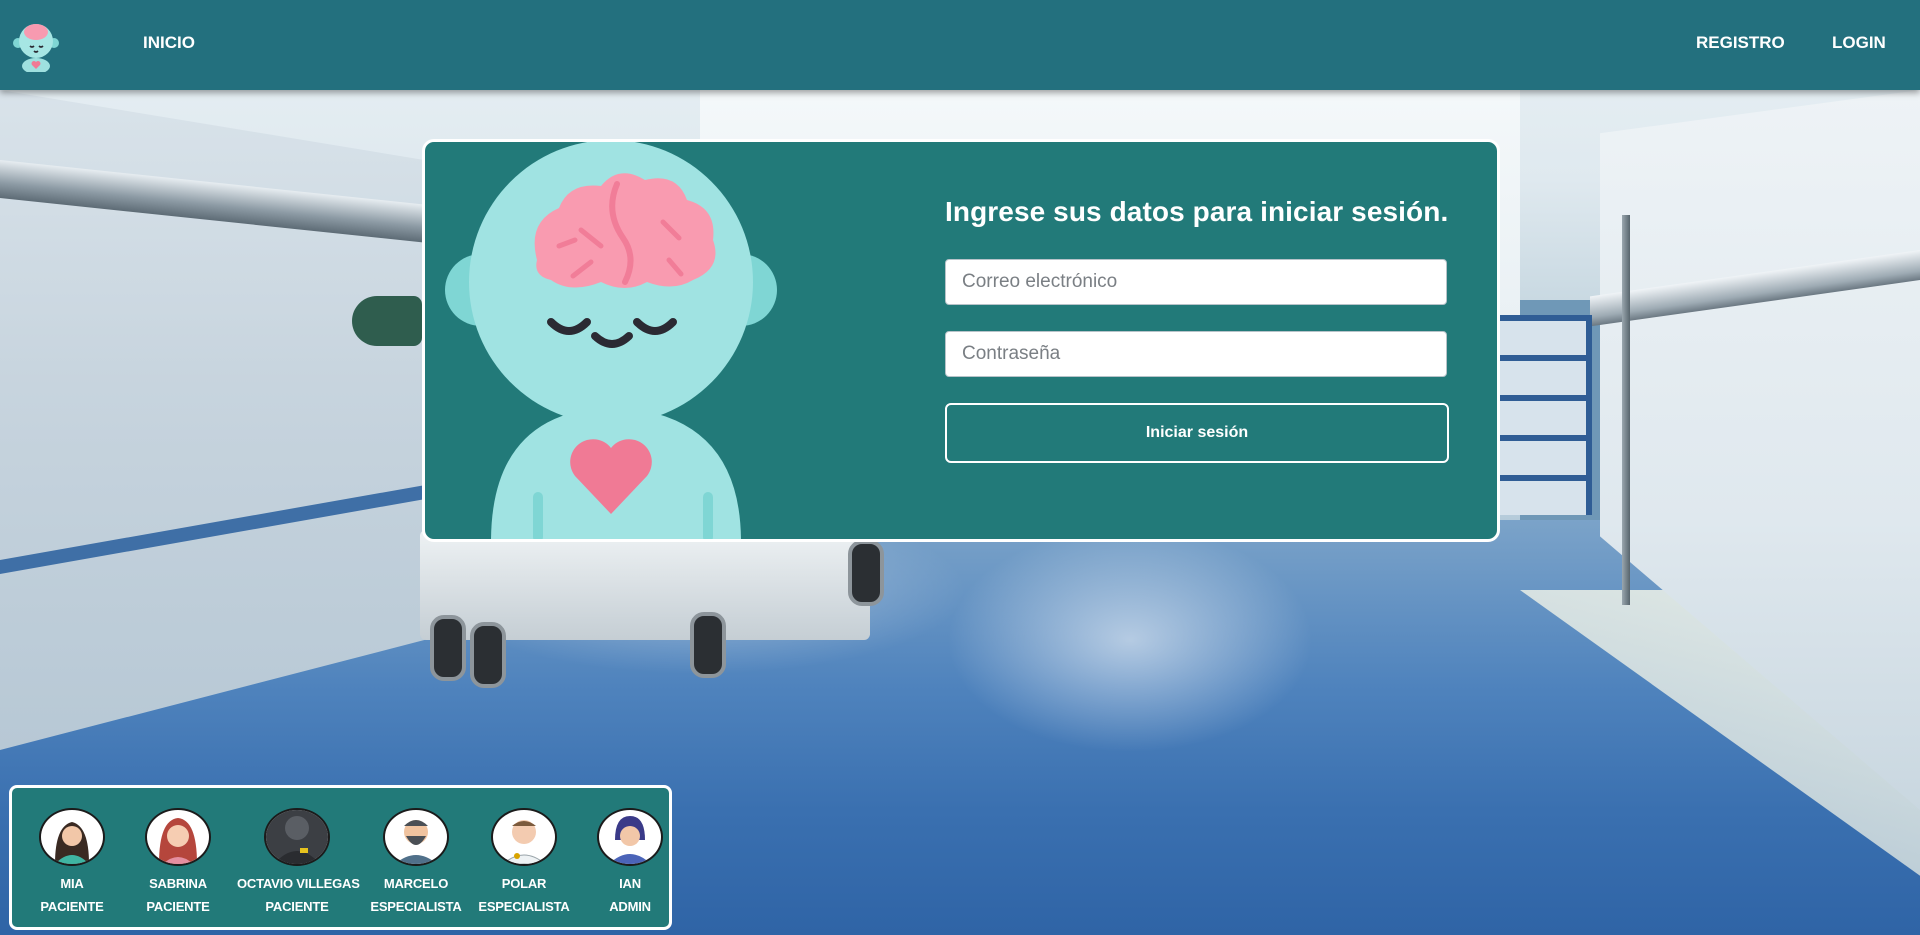 Image resolution: width=1920 pixels, height=935 pixels. What do you see at coordinates (1740, 43) in the screenshot?
I see `nav-registro-link: REGISTRO` at bounding box center [1740, 43].